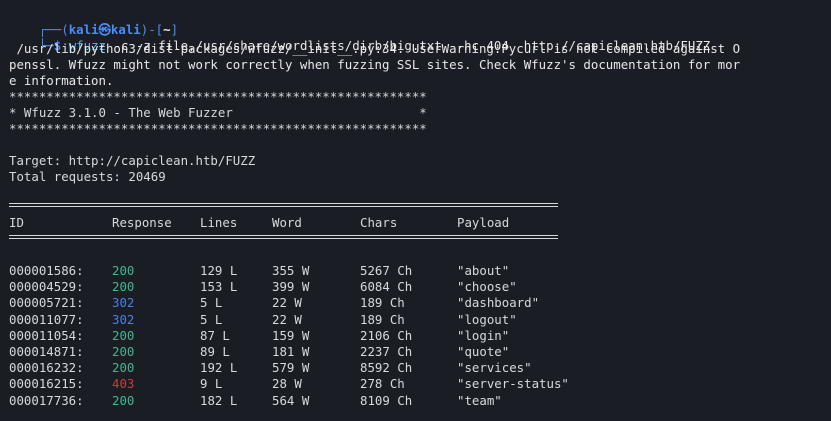 Image resolution: width=831 pixels, height=421 pixels. I want to click on cell-payload: "about", so click(483, 270).